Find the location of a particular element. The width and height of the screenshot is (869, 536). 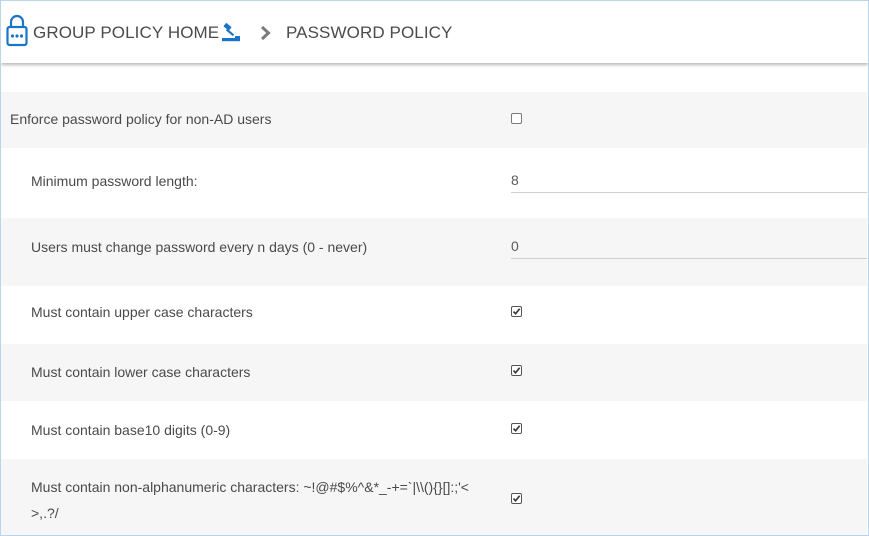

chevron-right-icon is located at coordinates (265, 33).